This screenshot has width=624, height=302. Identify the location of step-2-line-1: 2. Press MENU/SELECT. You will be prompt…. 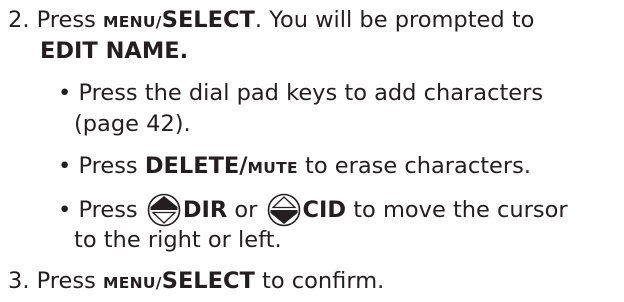
(271, 21).